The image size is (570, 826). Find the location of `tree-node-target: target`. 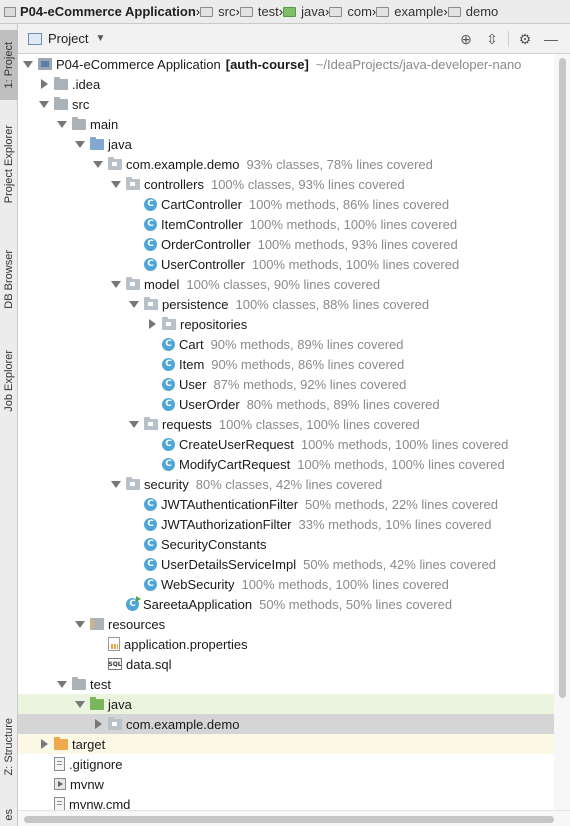

tree-node-target: target is located at coordinates (286, 744).